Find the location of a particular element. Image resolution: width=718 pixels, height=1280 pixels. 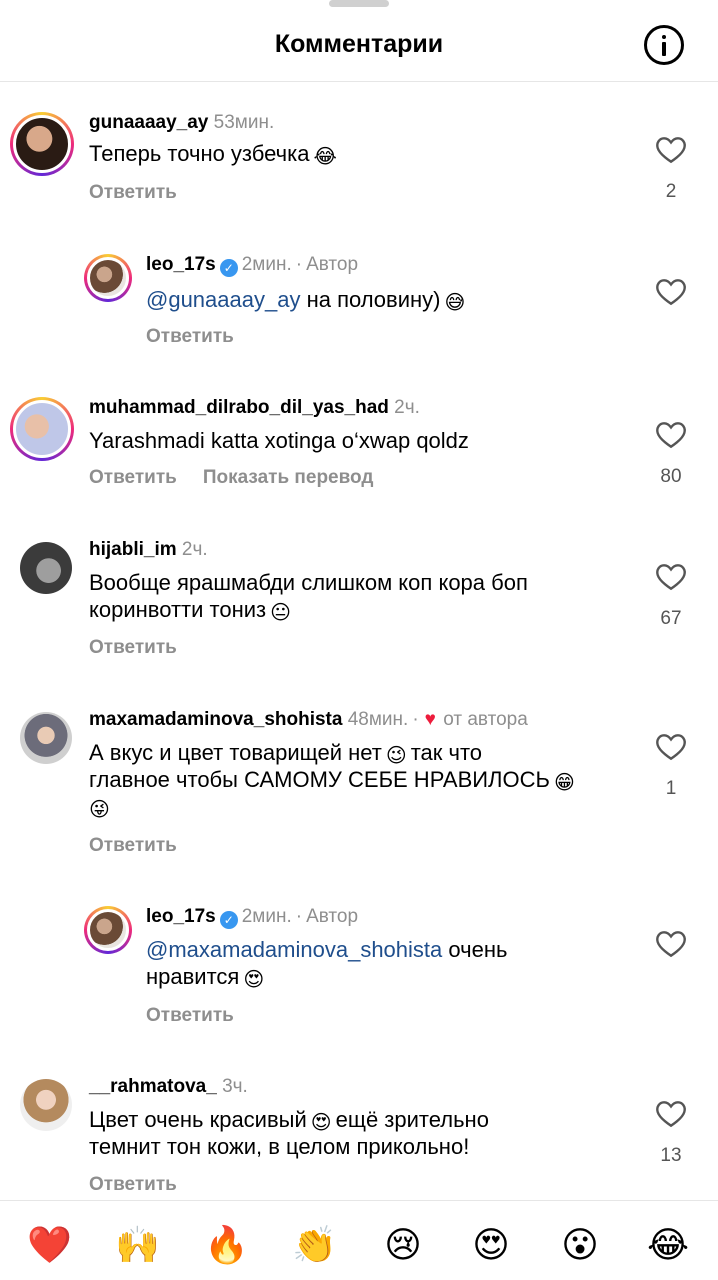

emoji: 😂 is located at coordinates (325, 157).